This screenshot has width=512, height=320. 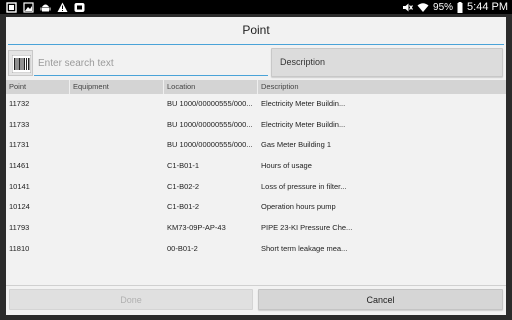 What do you see at coordinates (196, 228) in the screenshot?
I see `cell-location: KM73-09P-AP-43` at bounding box center [196, 228].